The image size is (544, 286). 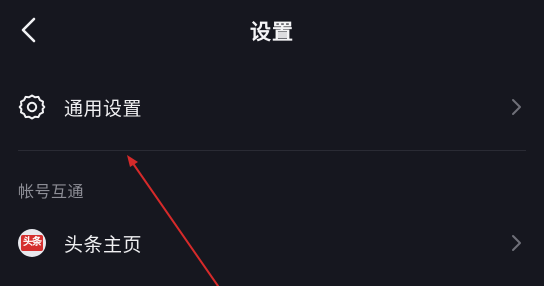 I want to click on gear-icon, so click(x=32, y=107).